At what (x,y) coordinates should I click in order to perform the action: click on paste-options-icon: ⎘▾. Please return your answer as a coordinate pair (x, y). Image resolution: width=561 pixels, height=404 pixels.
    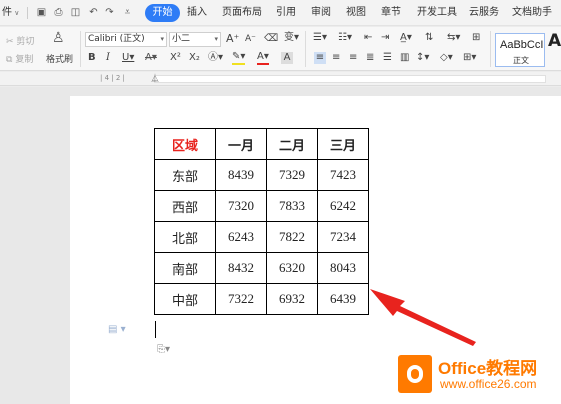
    Looking at the image, I should click on (163, 349).